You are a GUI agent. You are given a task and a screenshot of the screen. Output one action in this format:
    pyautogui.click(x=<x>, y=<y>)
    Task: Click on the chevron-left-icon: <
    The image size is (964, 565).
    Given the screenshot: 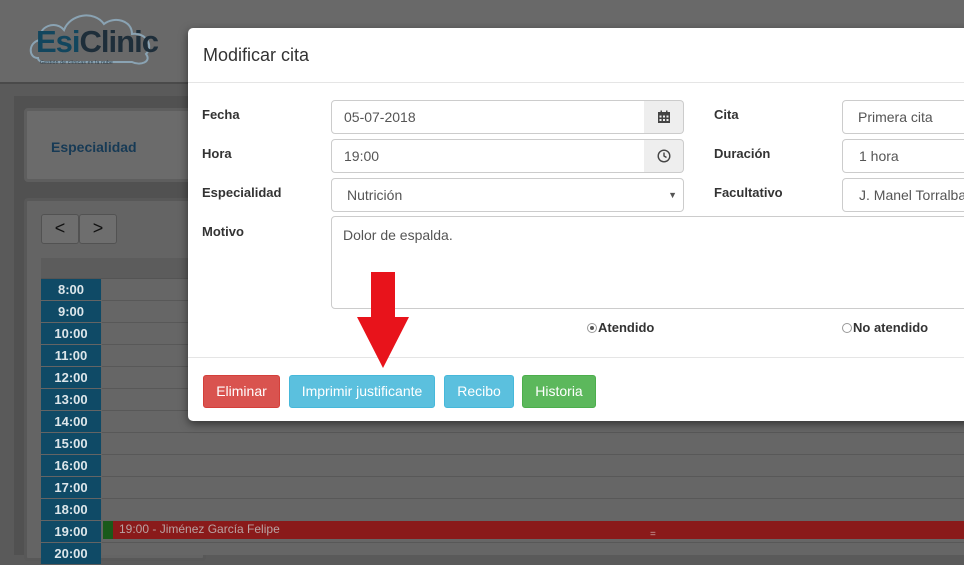 What is the action you would take?
    pyautogui.click(x=60, y=228)
    